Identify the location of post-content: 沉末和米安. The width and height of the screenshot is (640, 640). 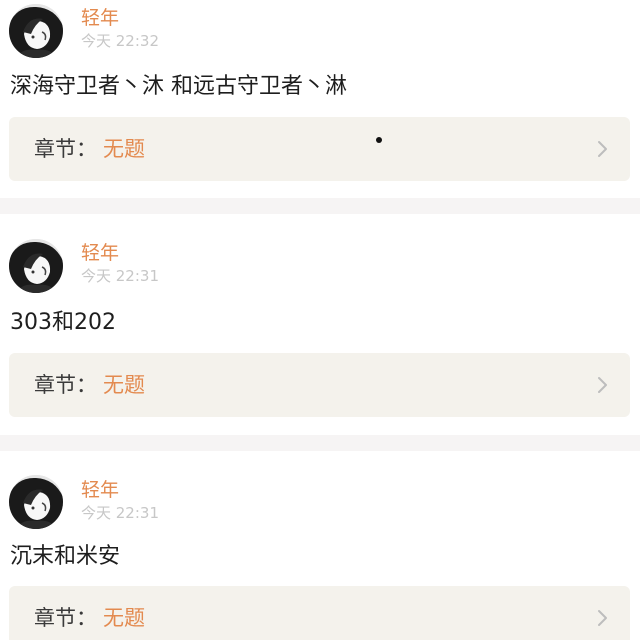
(65, 556).